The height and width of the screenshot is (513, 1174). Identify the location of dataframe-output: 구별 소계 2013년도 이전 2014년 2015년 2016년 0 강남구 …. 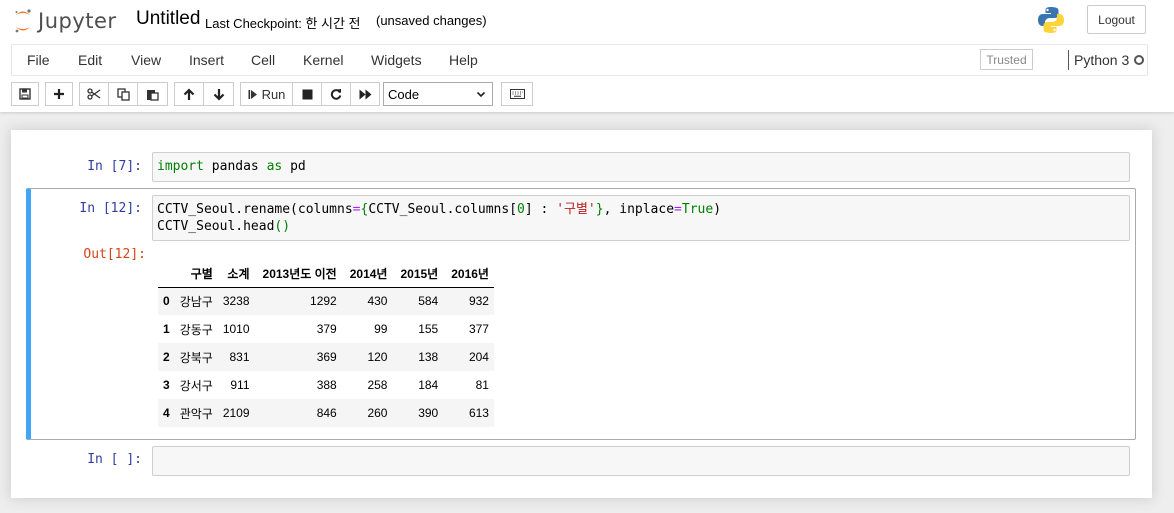
(326, 343).